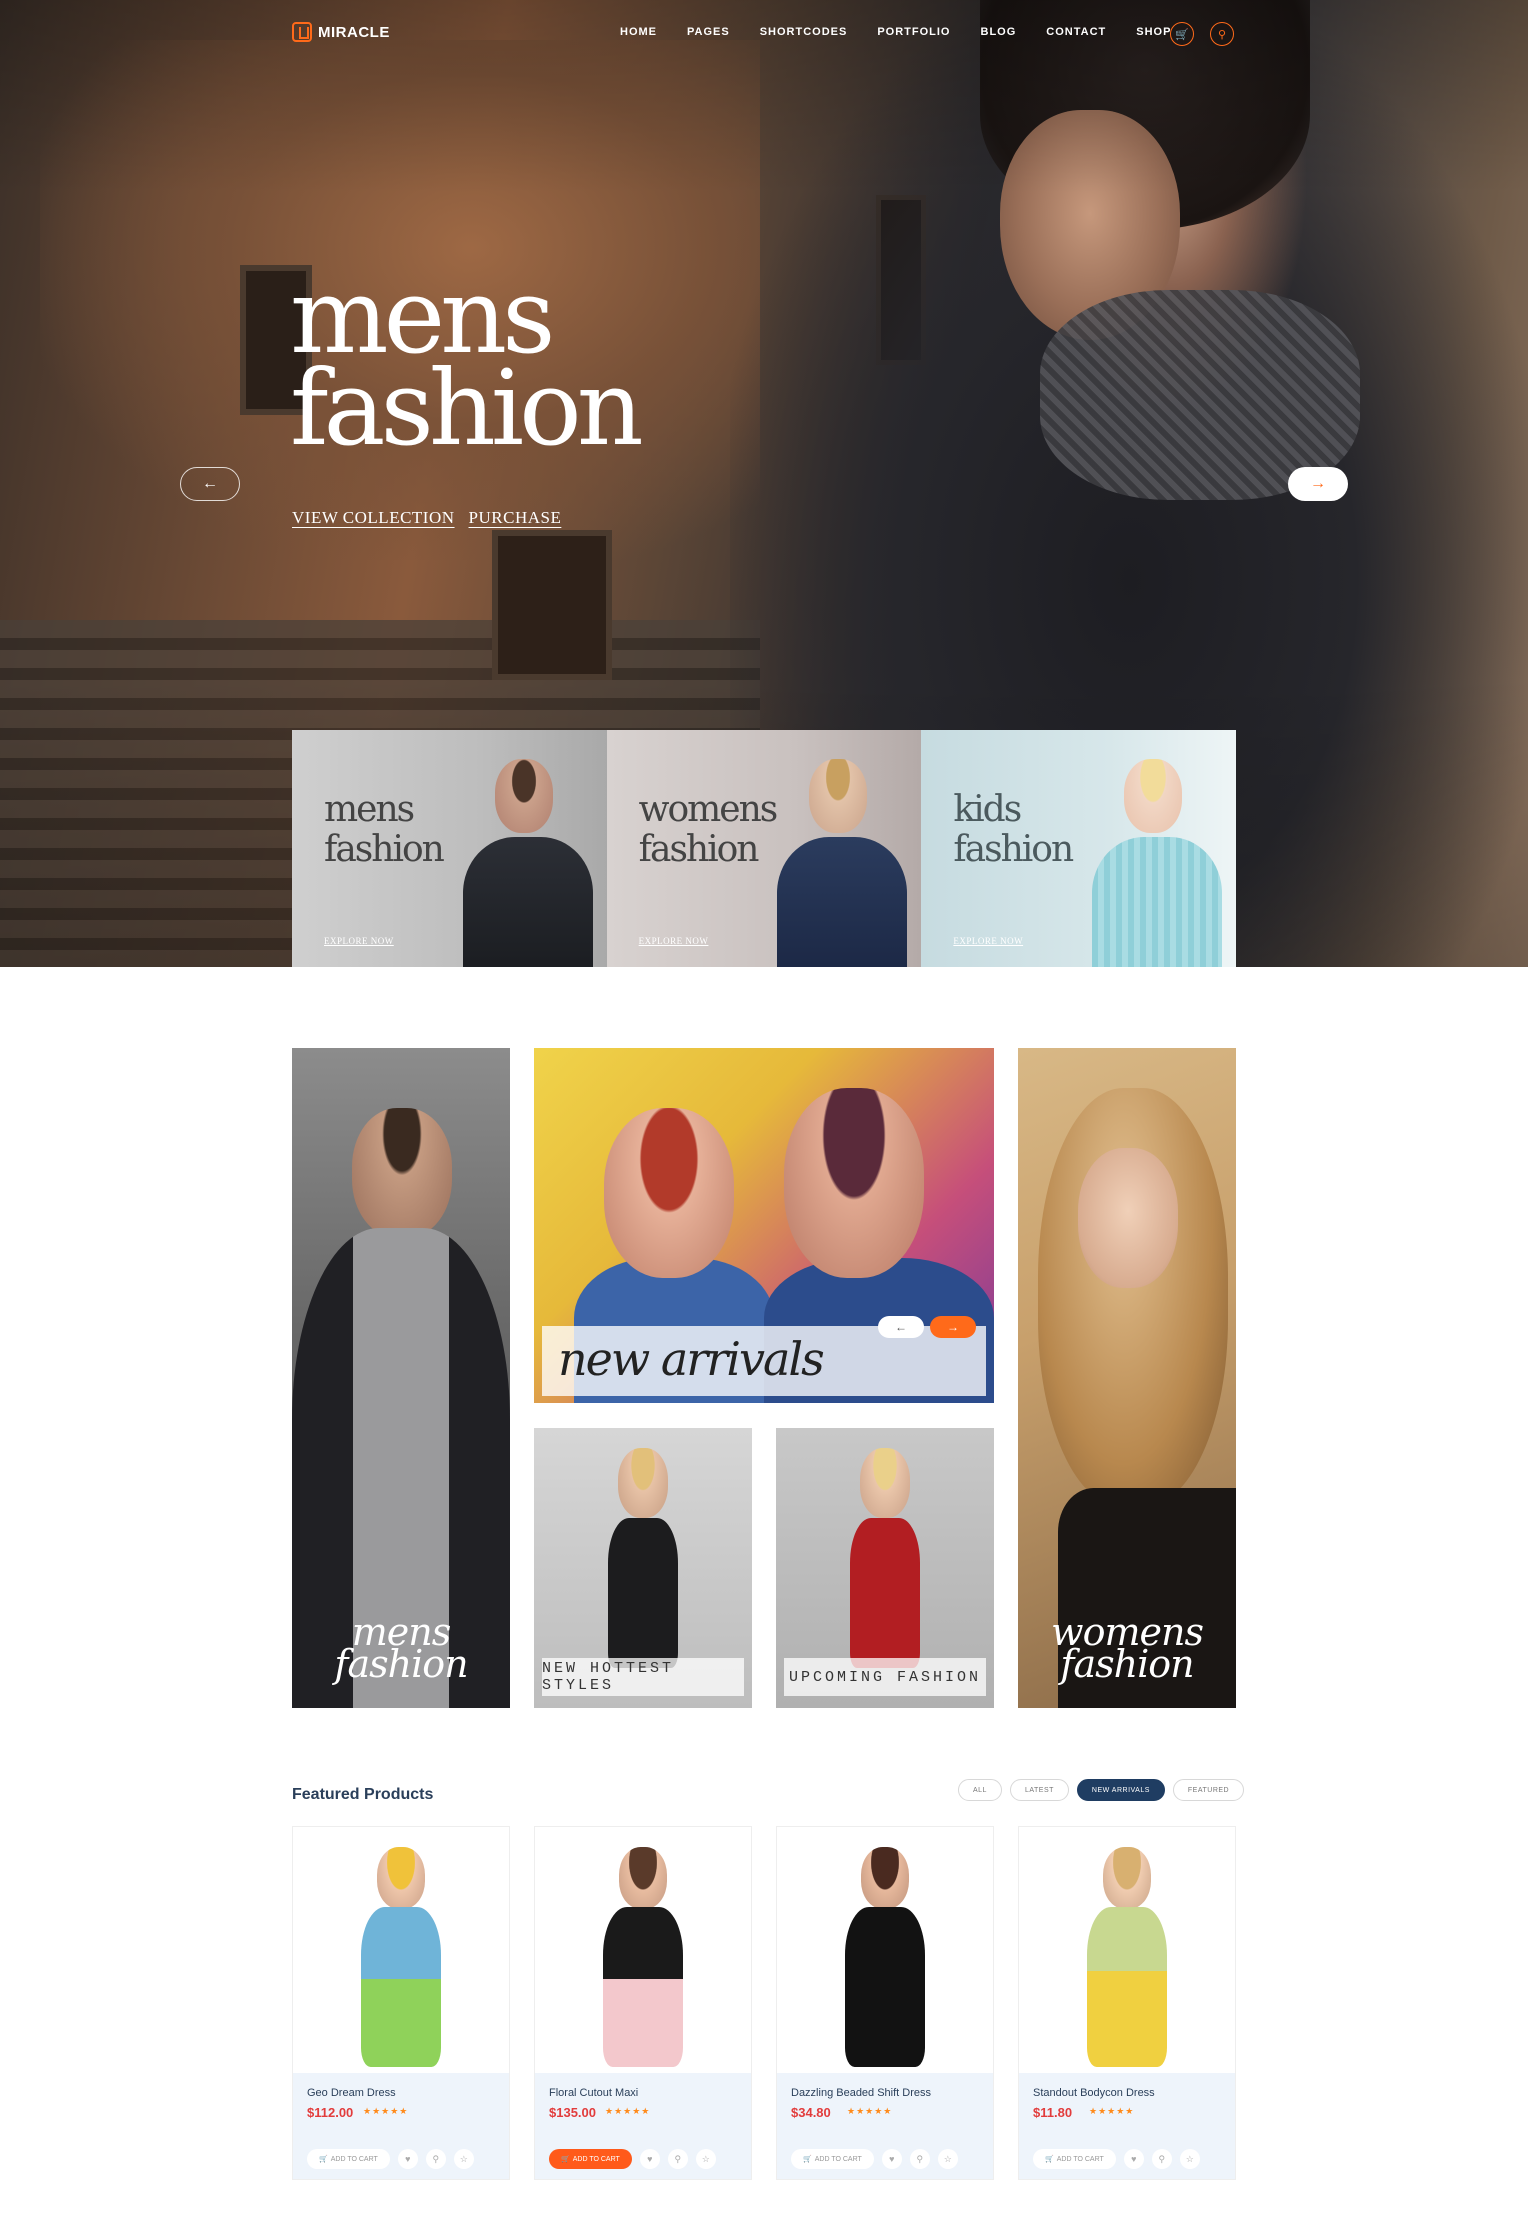 Image resolution: width=1528 pixels, height=2233 pixels. I want to click on hero-title-line2: fashion, so click(467, 408).